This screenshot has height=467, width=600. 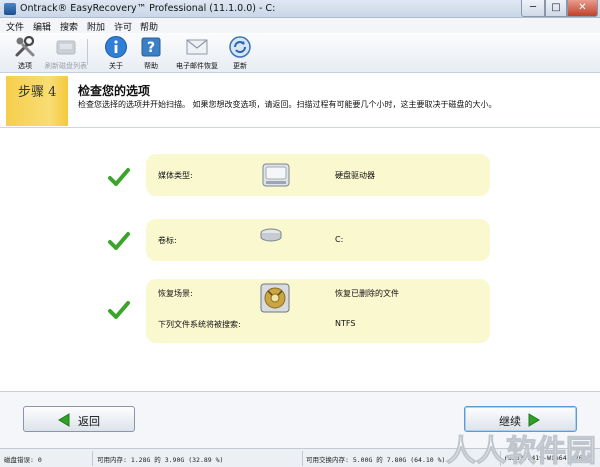 I want to click on toolbar-refresh-disk-list-button: 刷新磁盘列表, so click(x=66, y=53).